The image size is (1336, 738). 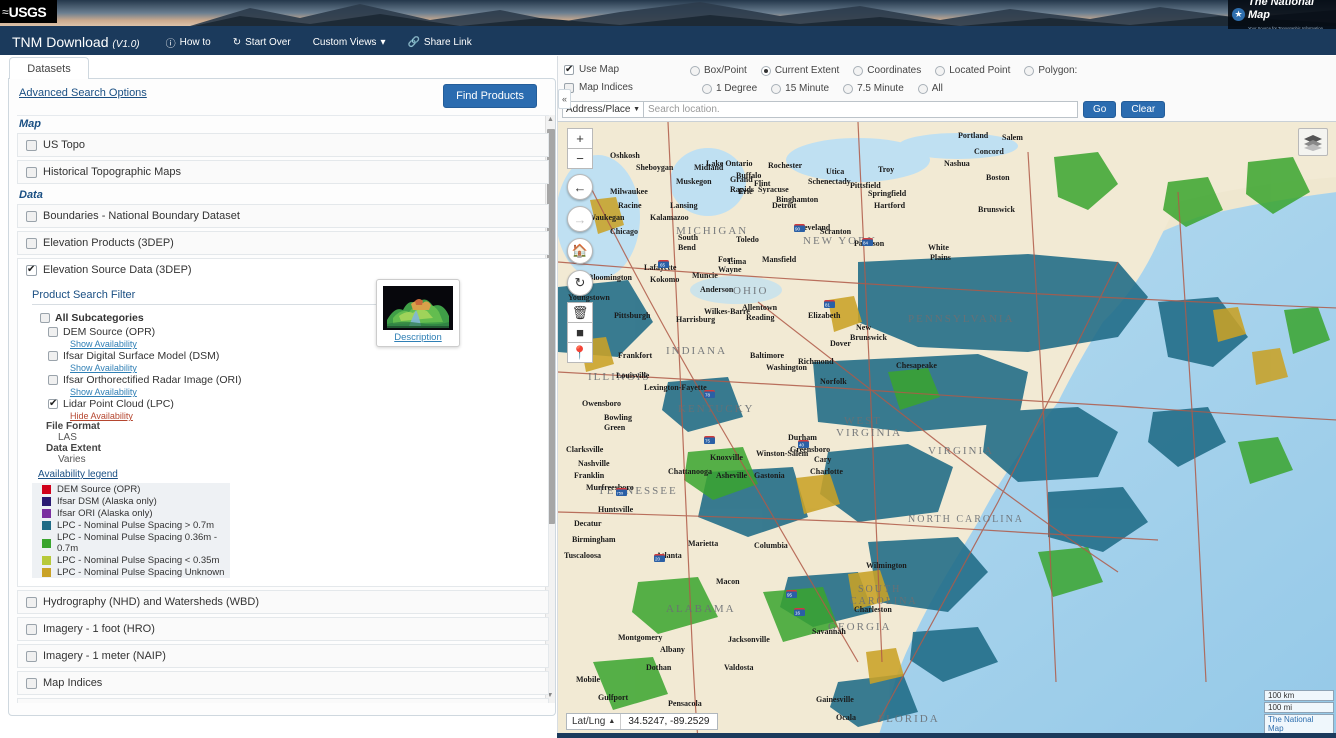 I want to click on checkbox-elevation-source, so click(x=31, y=270).